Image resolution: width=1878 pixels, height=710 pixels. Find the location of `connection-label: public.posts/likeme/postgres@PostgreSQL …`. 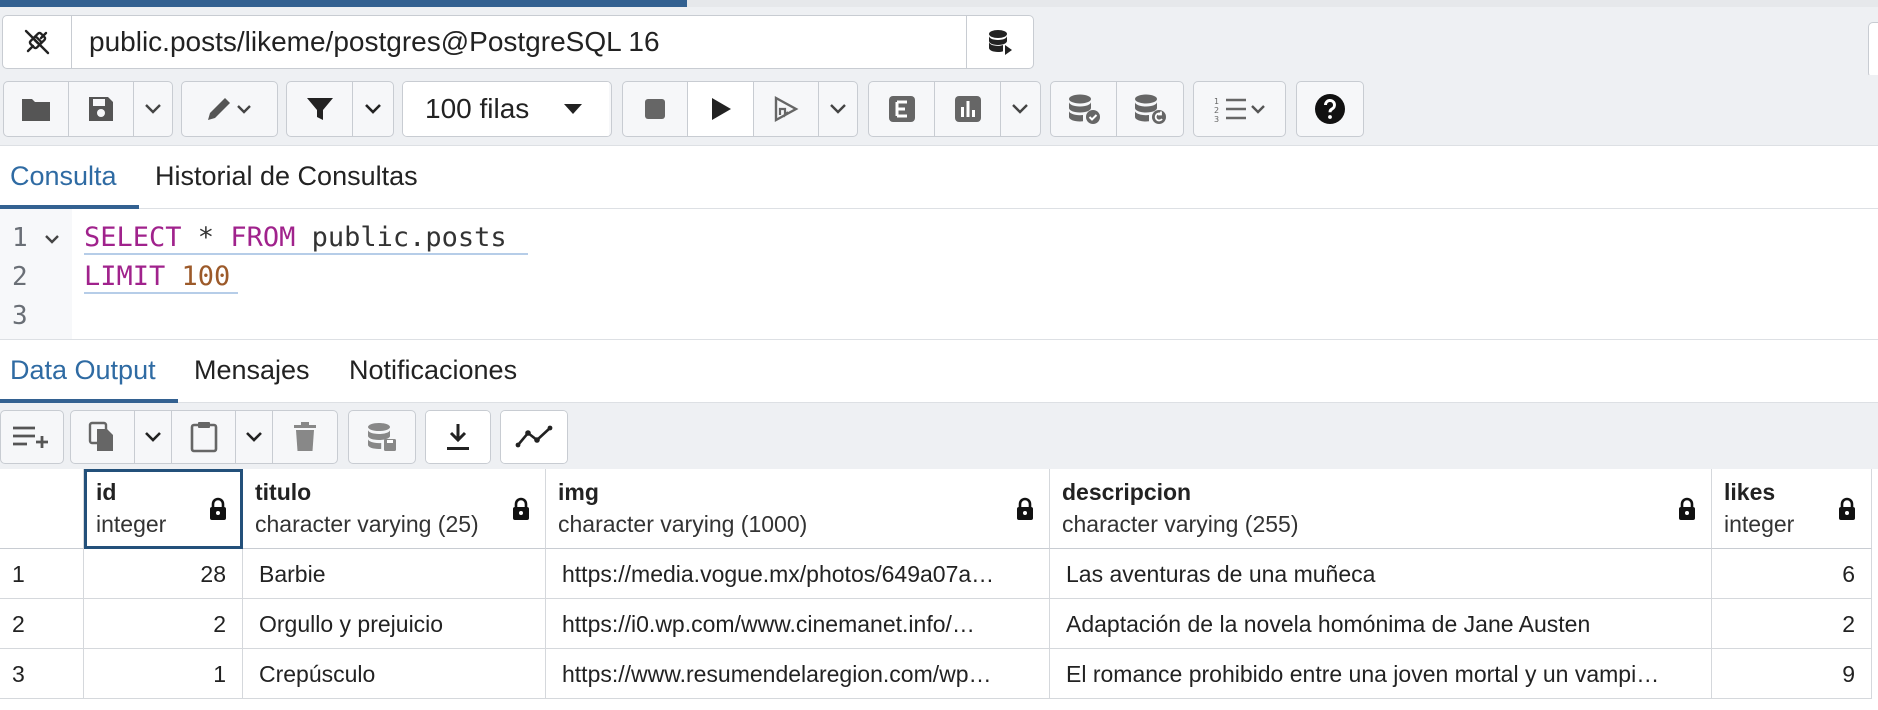

connection-label: public.posts/likeme/postgres@PostgreSQL … is located at coordinates (374, 41).